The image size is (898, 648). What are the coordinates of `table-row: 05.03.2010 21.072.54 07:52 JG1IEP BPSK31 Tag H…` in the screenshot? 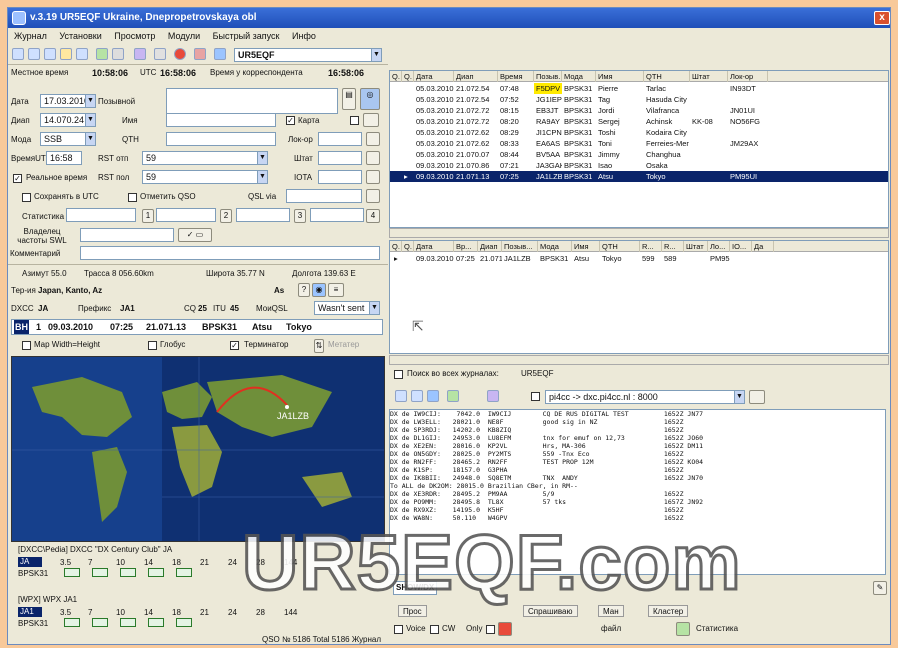 It's located at (639, 99).